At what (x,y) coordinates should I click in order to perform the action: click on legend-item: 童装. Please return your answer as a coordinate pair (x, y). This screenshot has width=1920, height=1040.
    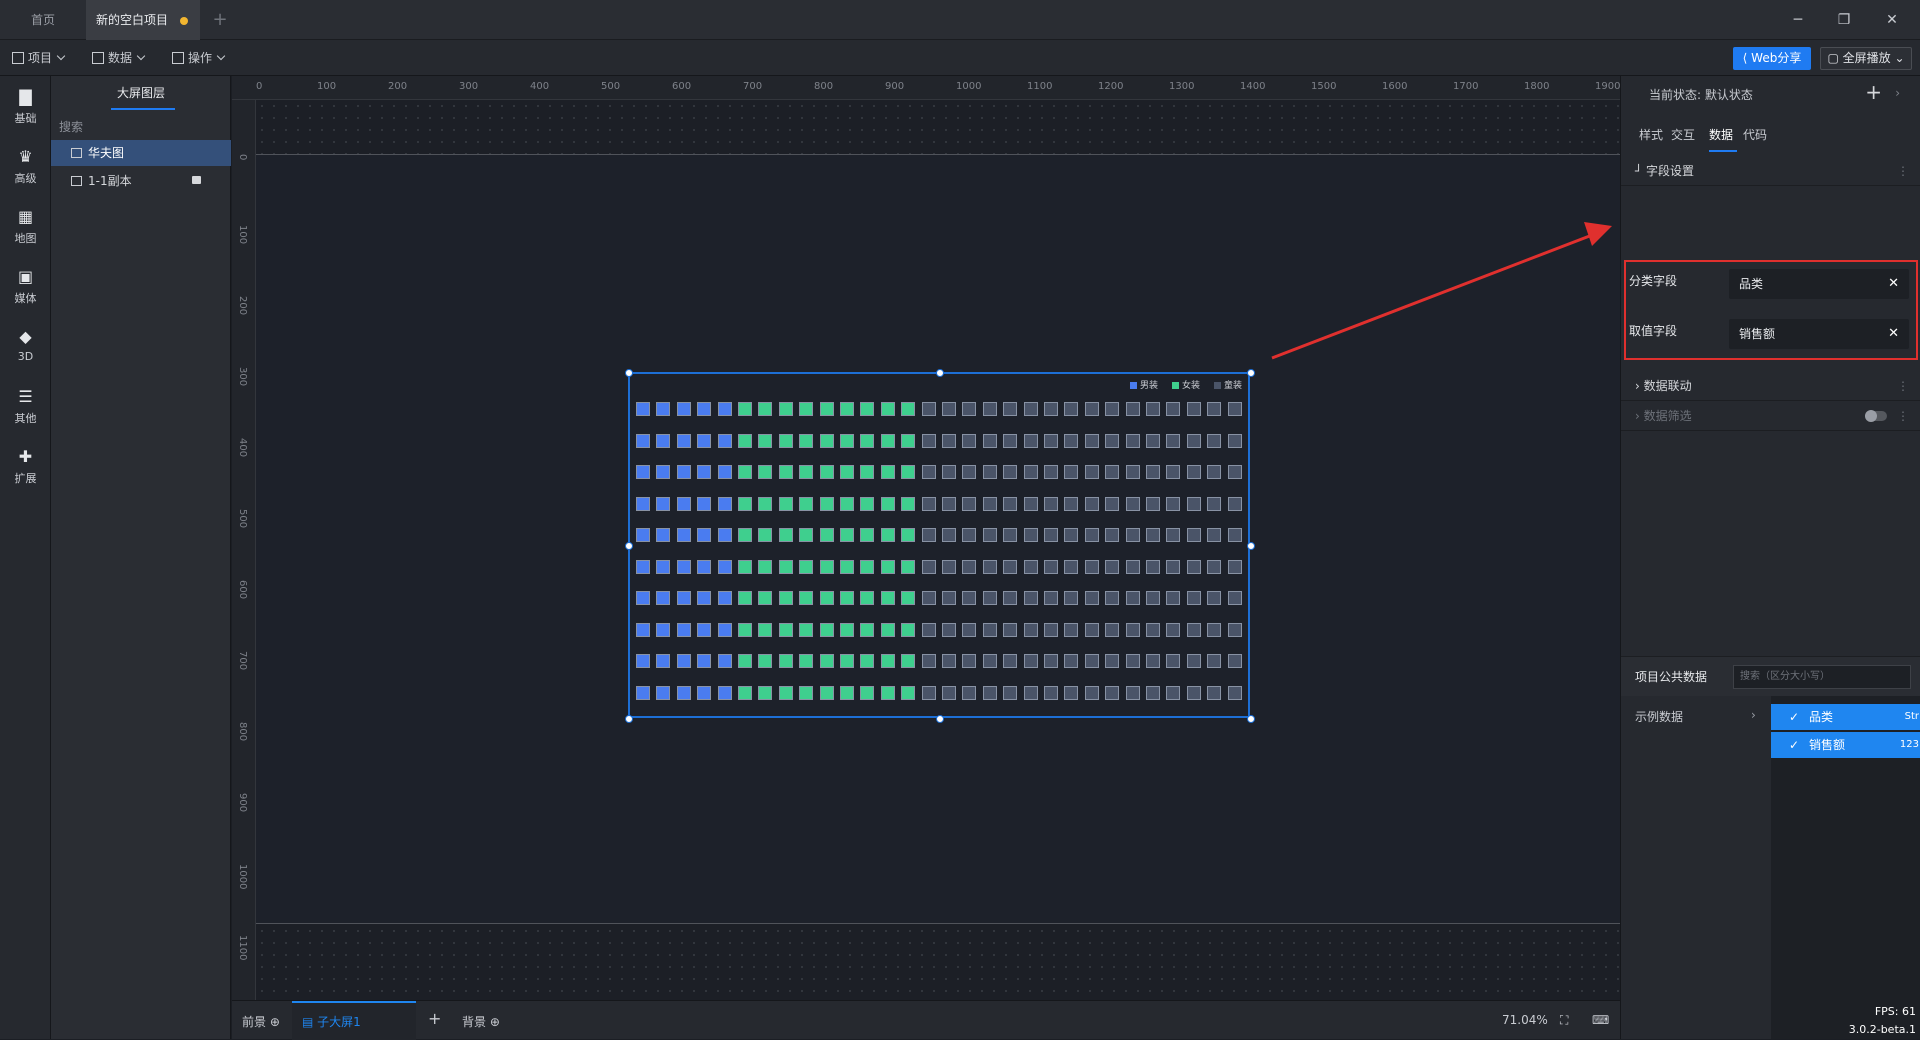
    Looking at the image, I should click on (1227, 386).